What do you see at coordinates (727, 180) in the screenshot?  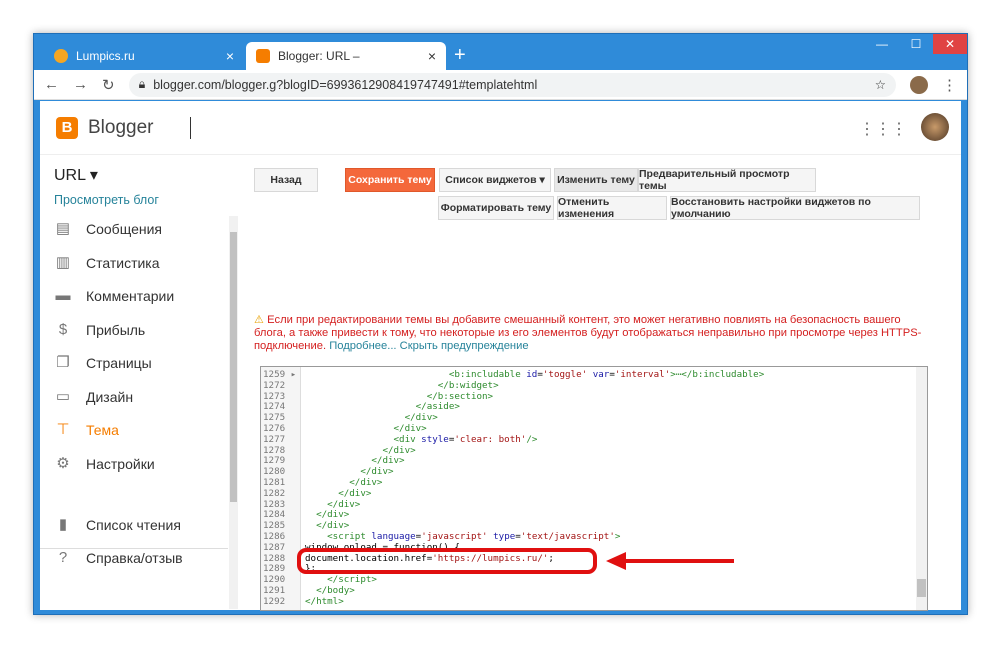 I see `preview-theme-button: Предварительный просмотр темы` at bounding box center [727, 180].